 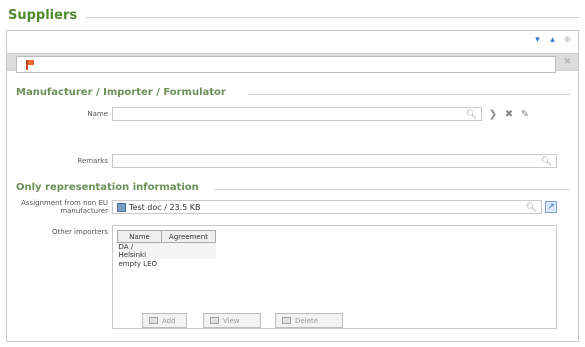 I want to click on add-button-label: Add, so click(x=169, y=320).